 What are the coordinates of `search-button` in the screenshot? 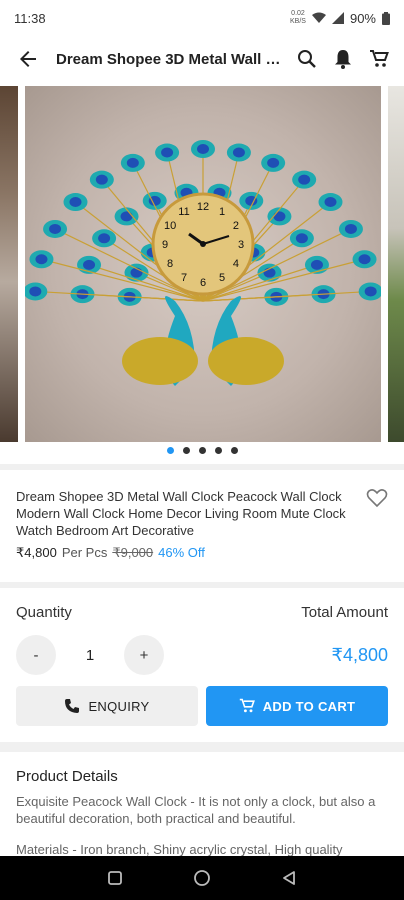 It's located at (307, 59).